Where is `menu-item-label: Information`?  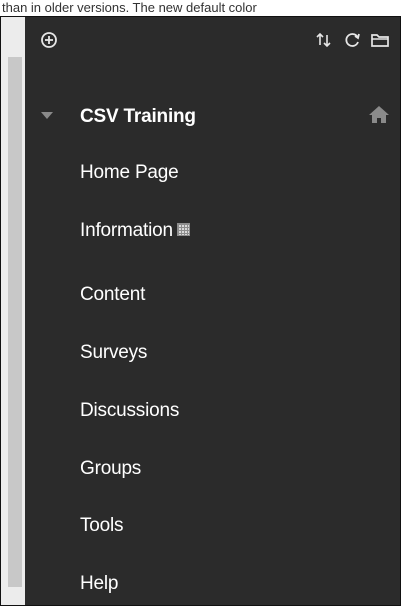 menu-item-label: Information is located at coordinates (126, 230).